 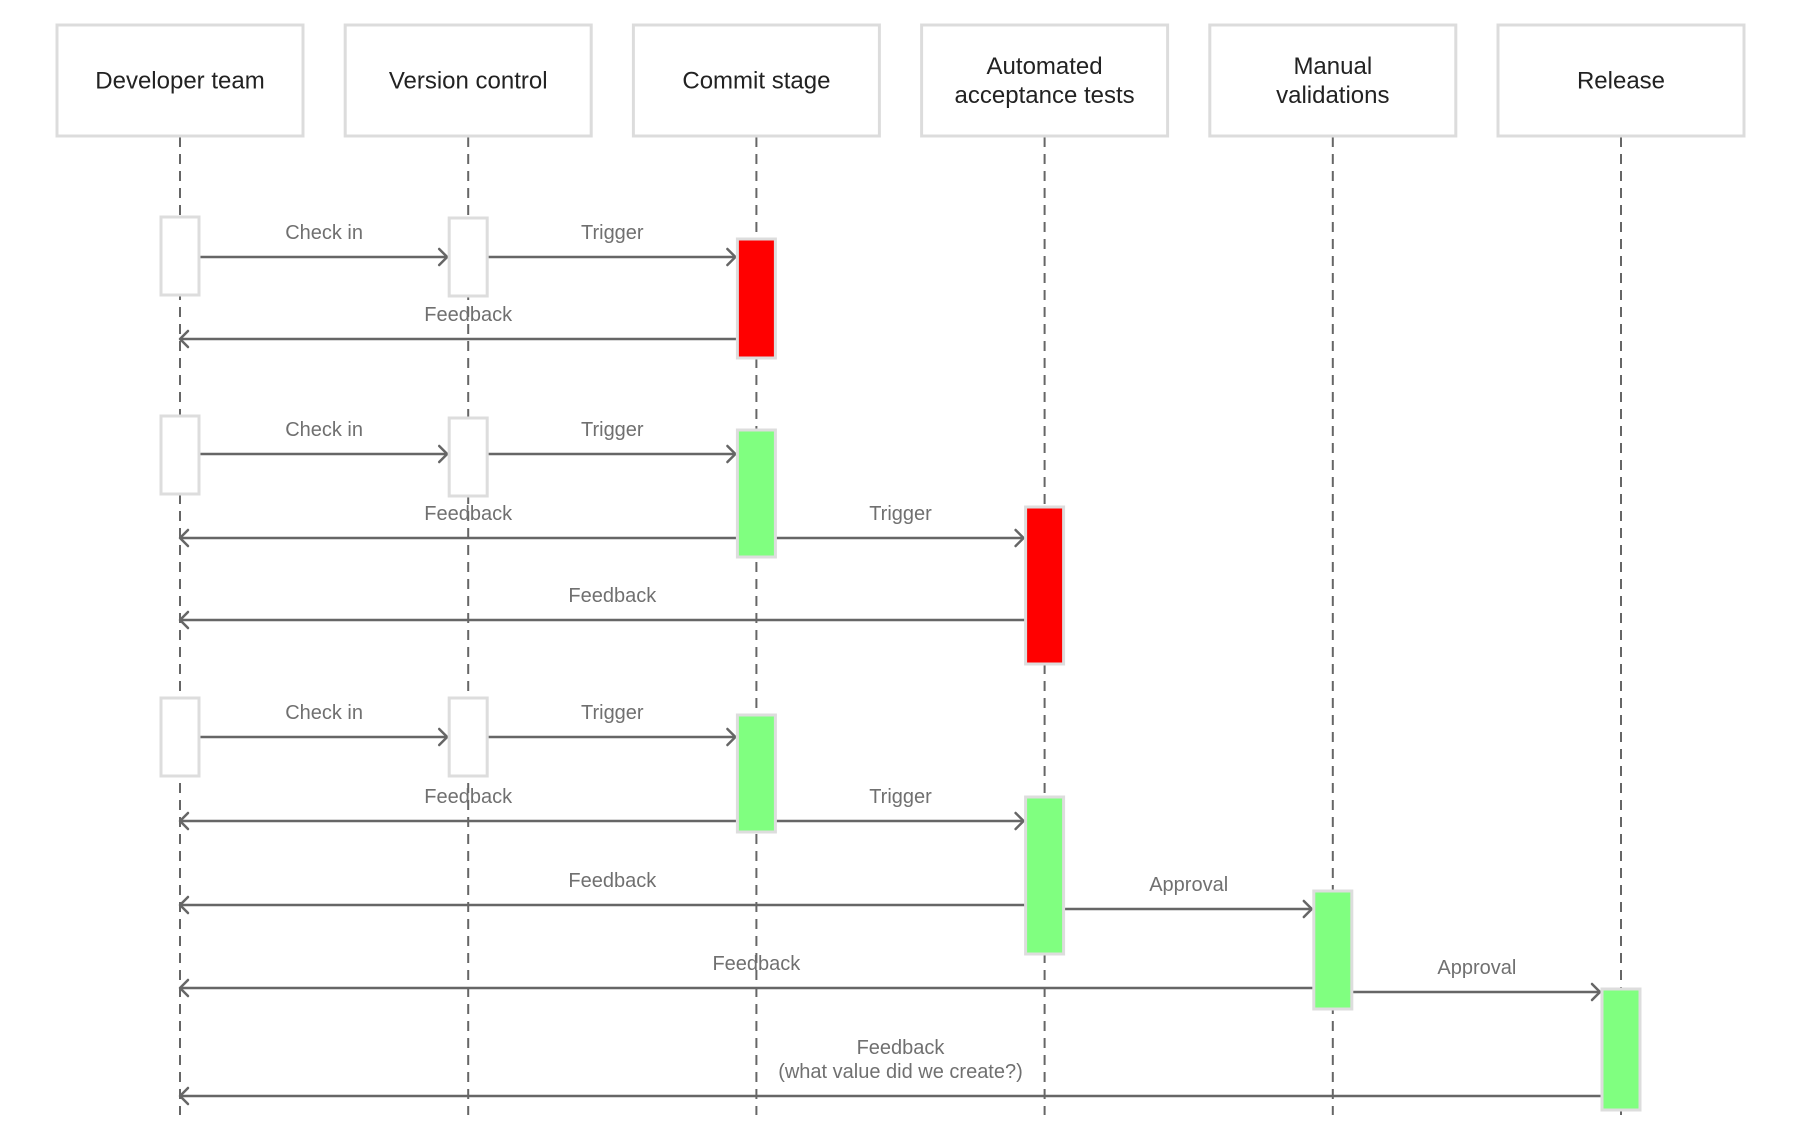 I want to click on actor-box-aat, so click(x=1045, y=80).